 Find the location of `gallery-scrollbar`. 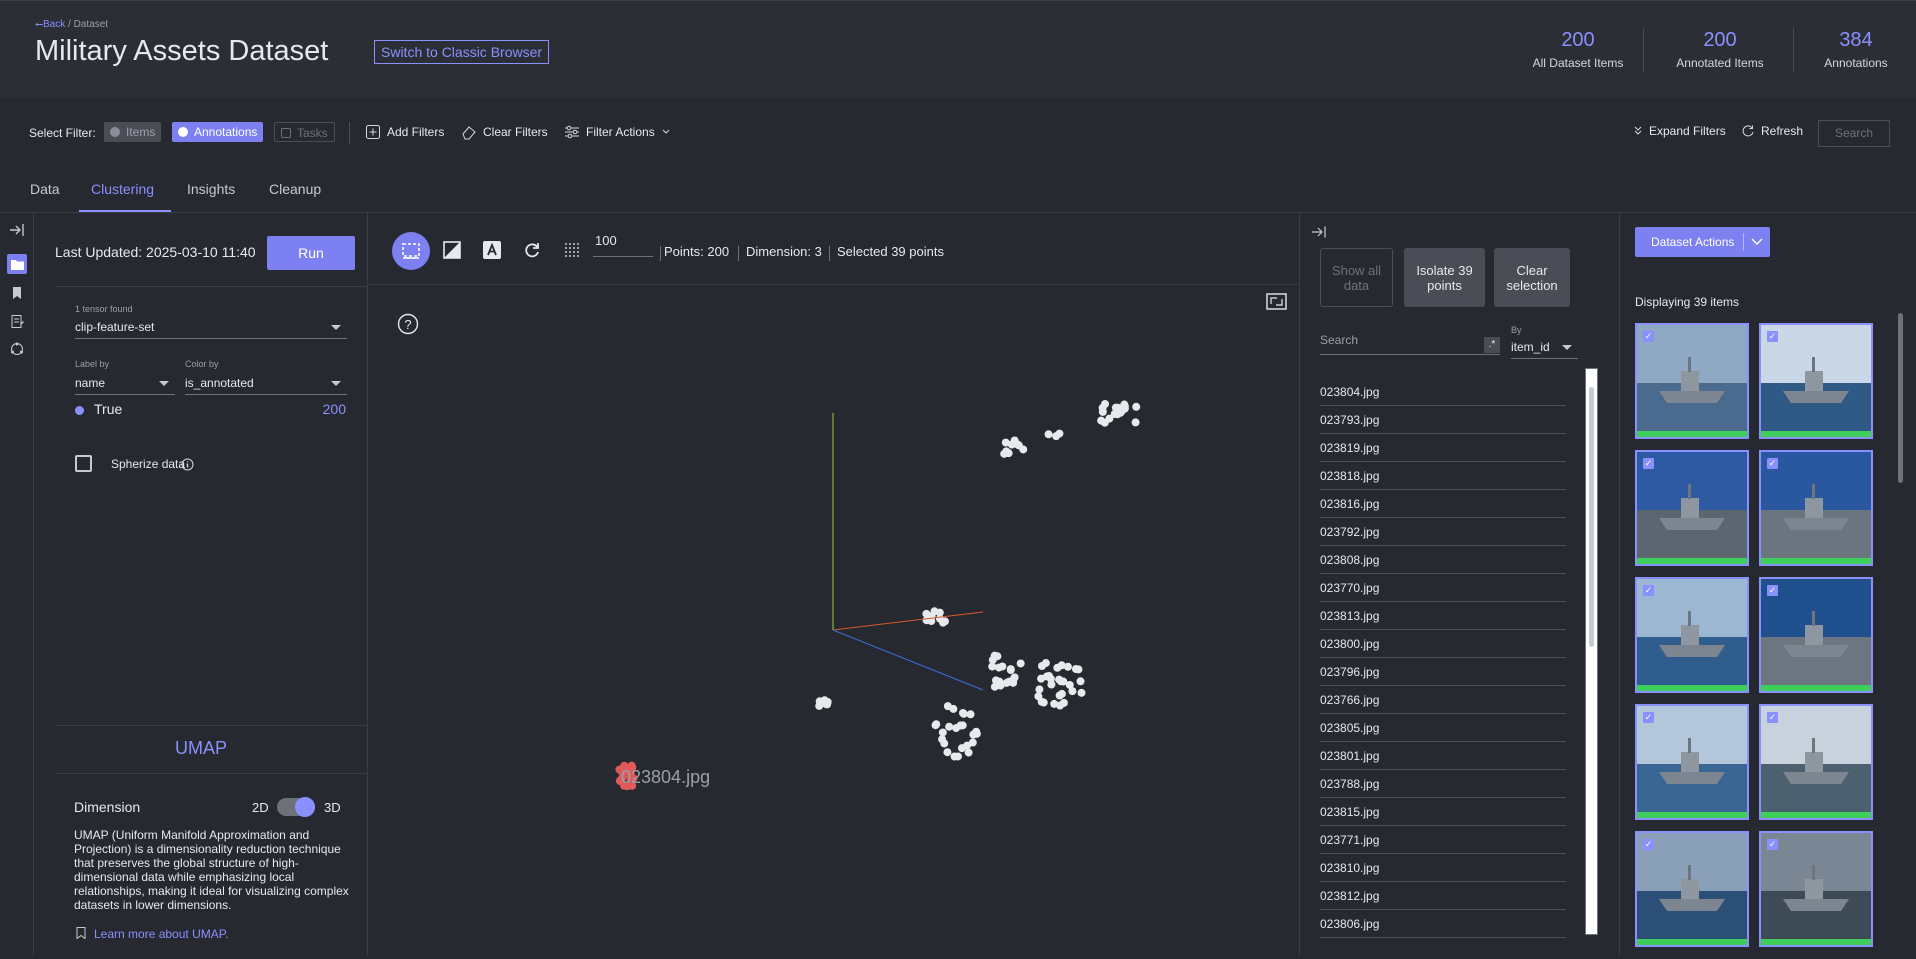

gallery-scrollbar is located at coordinates (1900, 398).